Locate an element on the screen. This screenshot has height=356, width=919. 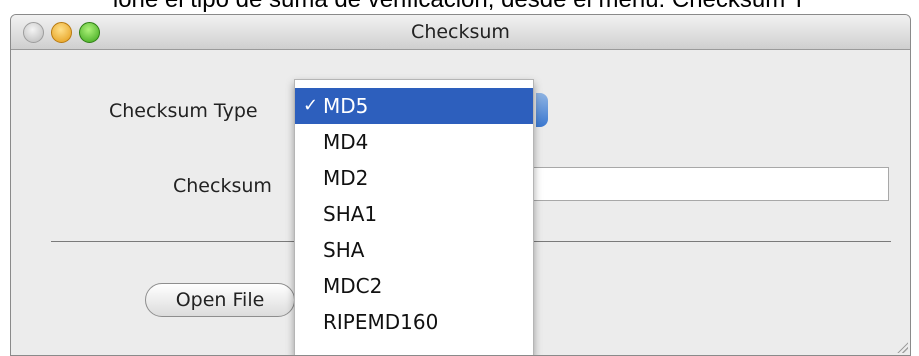
menu-item-label: SHA is located at coordinates (344, 250).